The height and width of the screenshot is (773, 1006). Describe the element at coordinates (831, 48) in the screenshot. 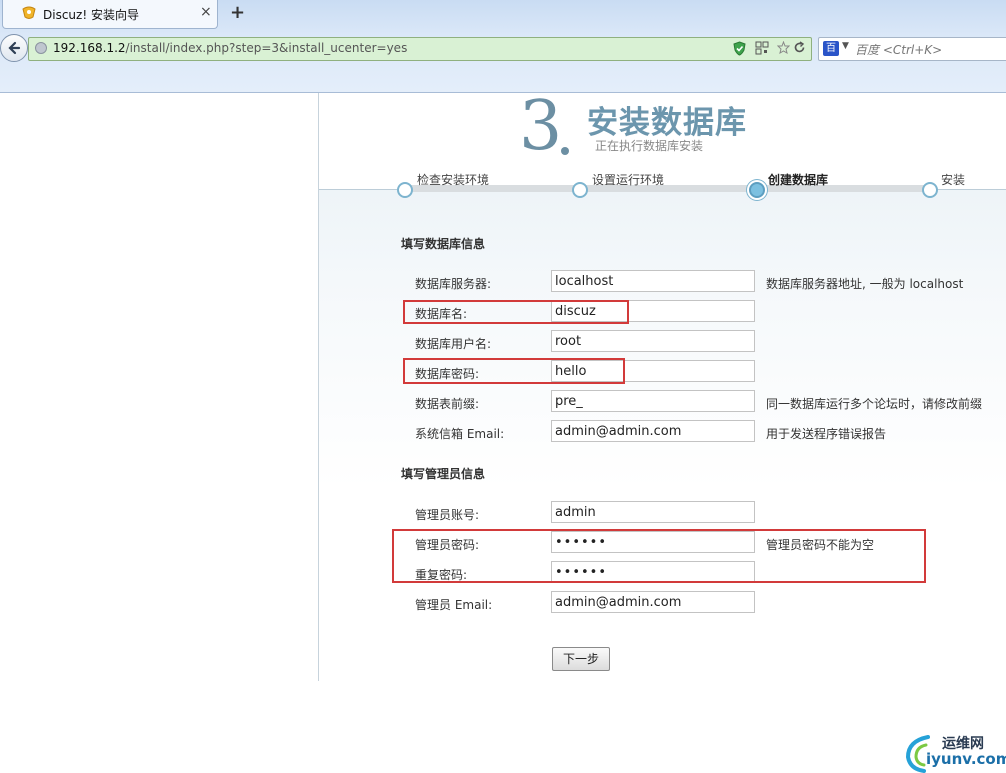

I see `baidu-paw-icon: 百` at that location.